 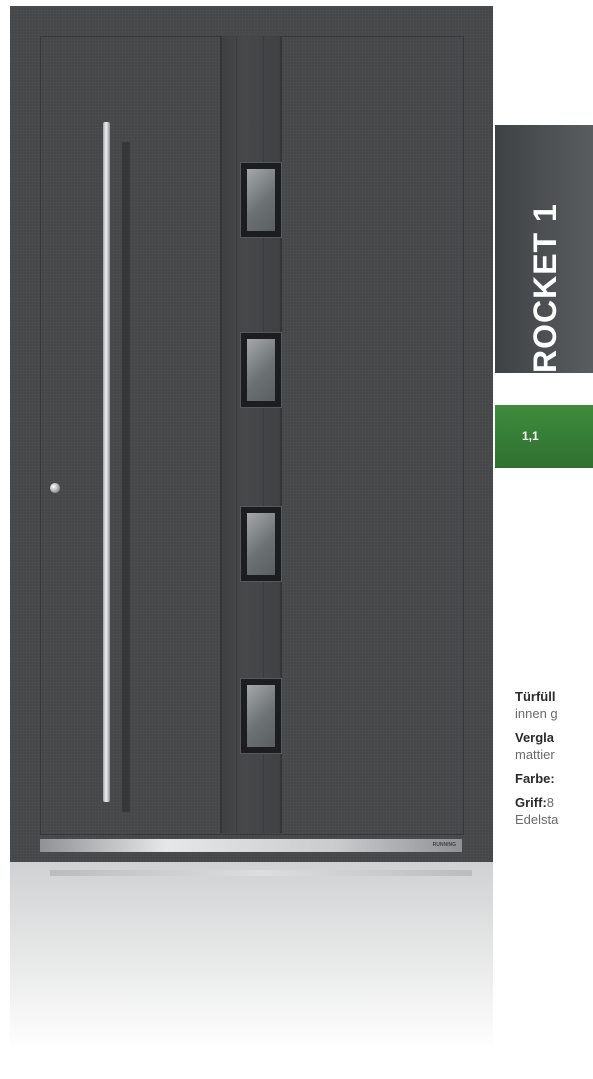 What do you see at coordinates (554, 746) in the screenshot?
I see `spec-item-glazing: Vergla mattier` at bounding box center [554, 746].